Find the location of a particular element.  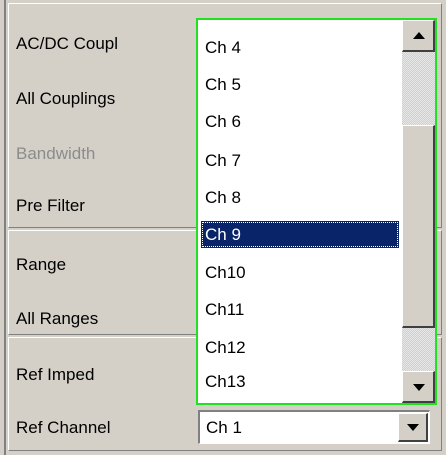

panel-left-edge is located at coordinates (3, 227).